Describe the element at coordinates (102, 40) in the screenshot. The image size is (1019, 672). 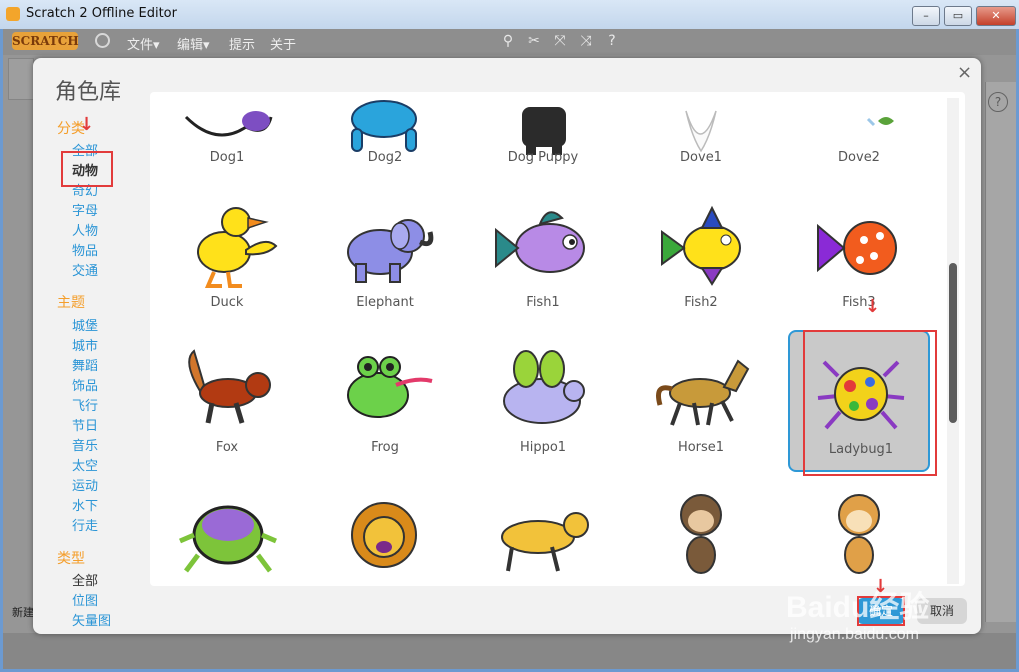
I see `globe-icon` at that location.